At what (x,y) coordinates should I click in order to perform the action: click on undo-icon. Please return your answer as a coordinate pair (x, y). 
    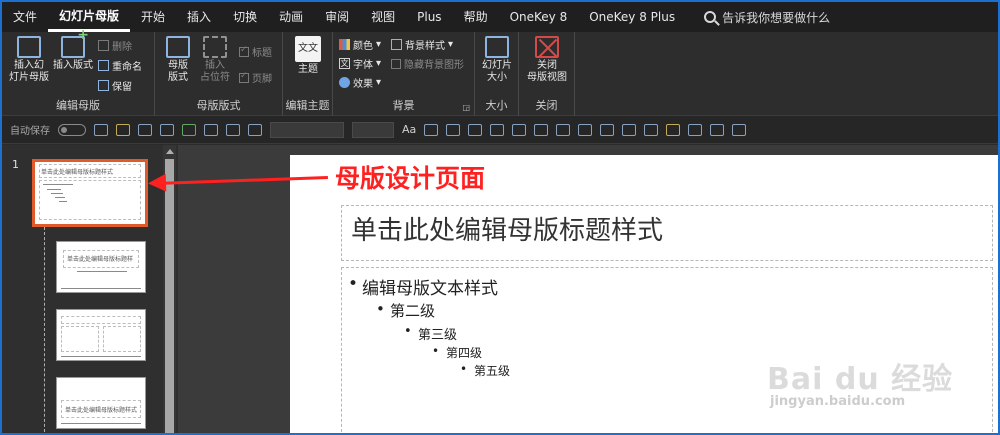
    Looking at the image, I should click on (145, 129).